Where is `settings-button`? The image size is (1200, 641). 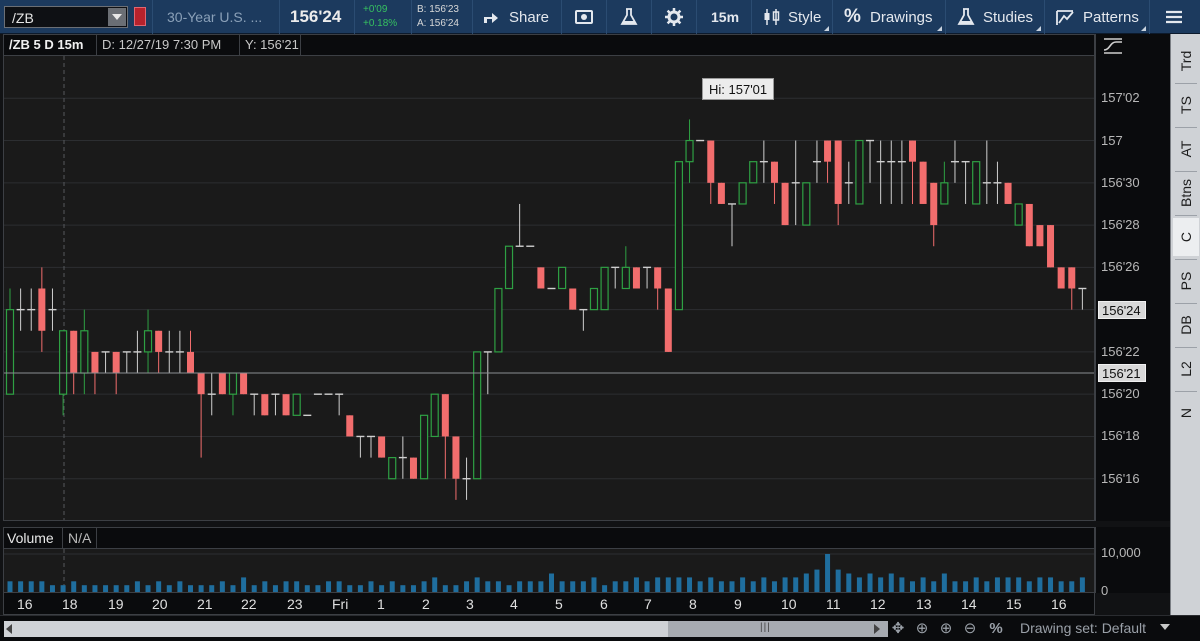
settings-button is located at coordinates (673, 17).